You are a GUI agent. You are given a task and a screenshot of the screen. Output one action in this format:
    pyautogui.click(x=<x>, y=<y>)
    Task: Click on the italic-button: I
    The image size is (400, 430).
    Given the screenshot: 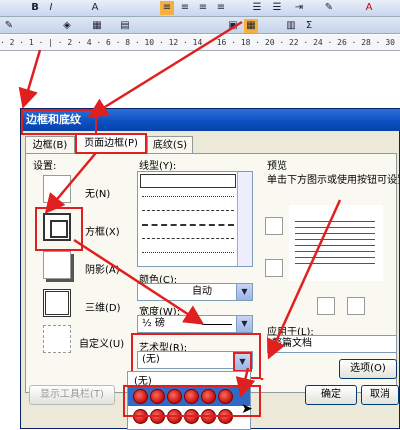 What is the action you would take?
    pyautogui.click(x=51, y=8)
    